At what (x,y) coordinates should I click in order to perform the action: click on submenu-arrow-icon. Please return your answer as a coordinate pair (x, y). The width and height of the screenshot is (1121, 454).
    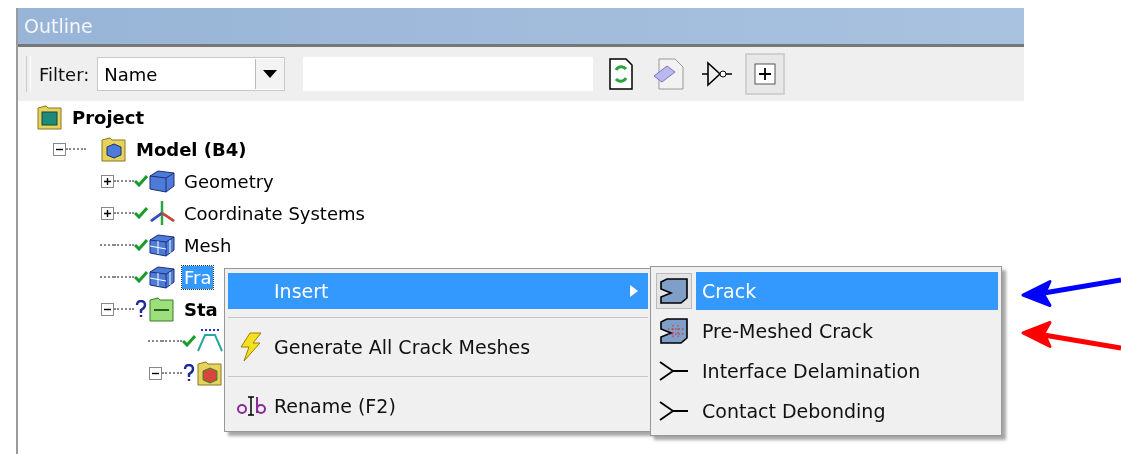
    Looking at the image, I should click on (634, 291).